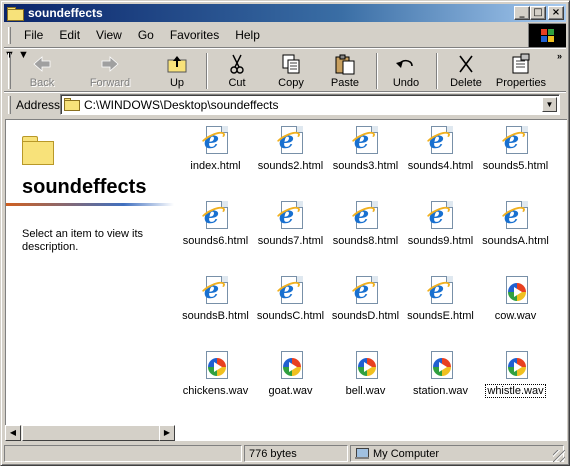 The width and height of the screenshot is (570, 466). I want to click on file-name-label: sounds6.html, so click(215, 241).